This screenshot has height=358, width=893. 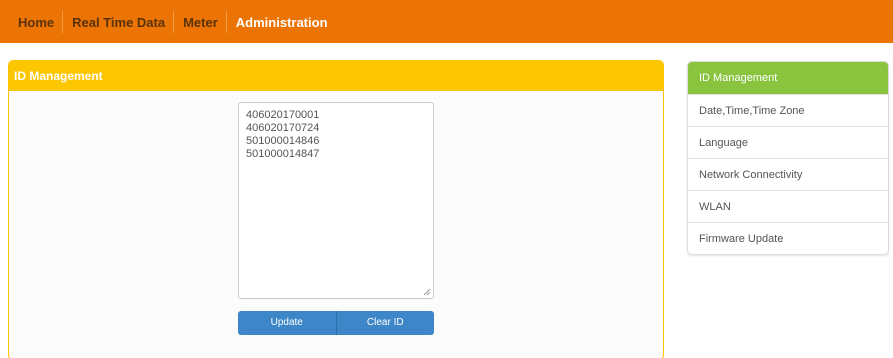 What do you see at coordinates (788, 238) in the screenshot?
I see `side-item-firmware-update: Firmware Update` at bounding box center [788, 238].